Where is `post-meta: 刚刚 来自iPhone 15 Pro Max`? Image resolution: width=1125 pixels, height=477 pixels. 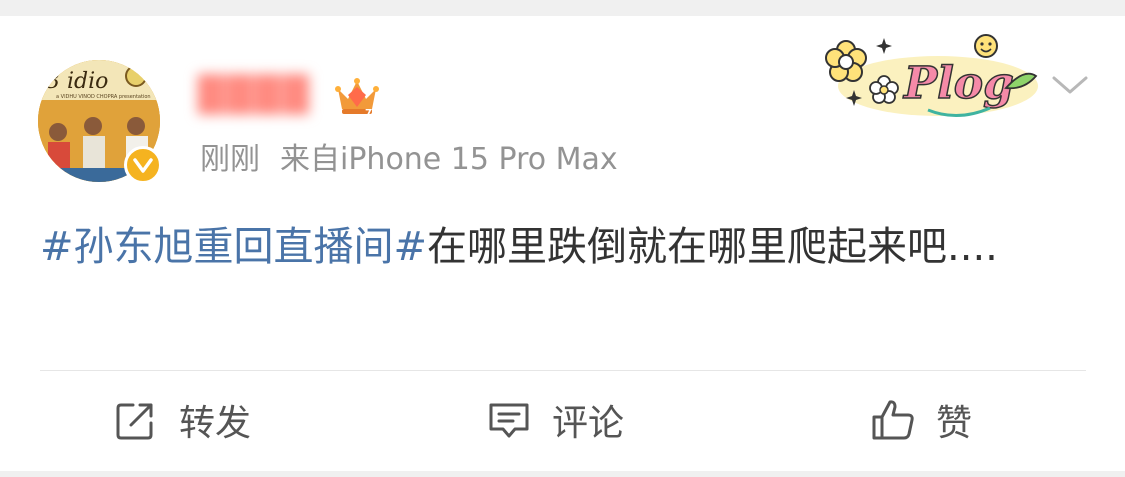
post-meta: 刚刚 来自iPhone 15 Pro Max is located at coordinates (409, 160).